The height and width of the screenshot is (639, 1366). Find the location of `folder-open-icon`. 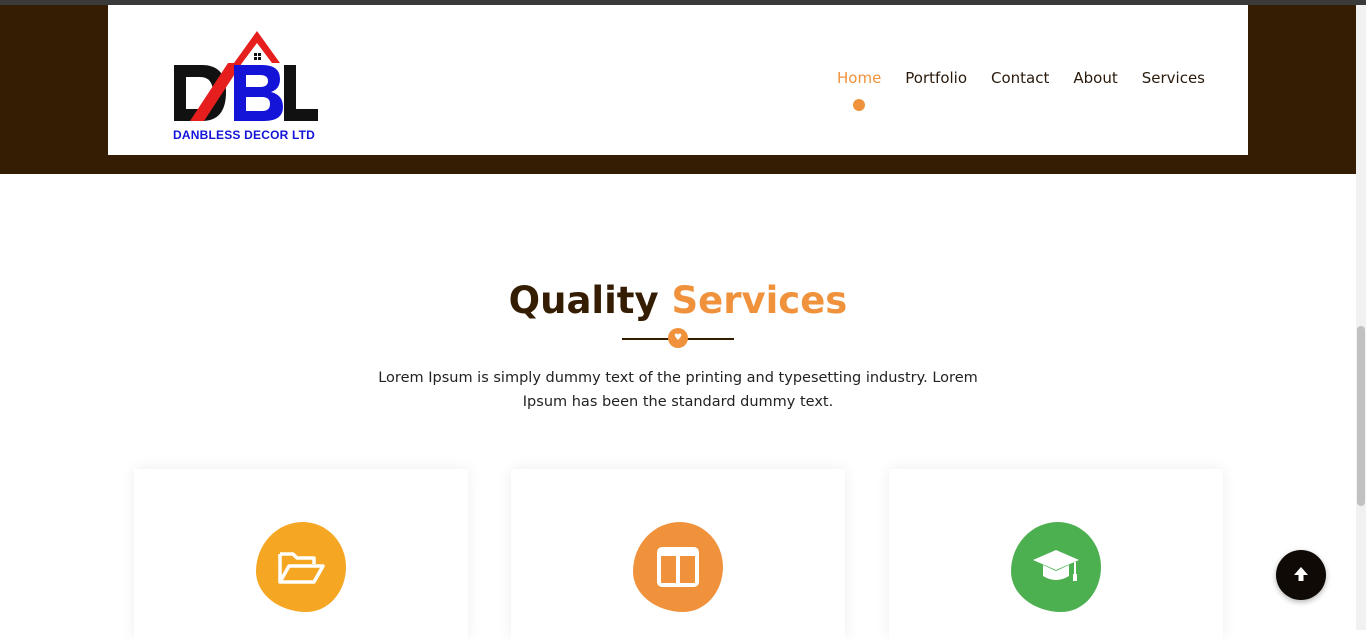

folder-open-icon is located at coordinates (301, 568).